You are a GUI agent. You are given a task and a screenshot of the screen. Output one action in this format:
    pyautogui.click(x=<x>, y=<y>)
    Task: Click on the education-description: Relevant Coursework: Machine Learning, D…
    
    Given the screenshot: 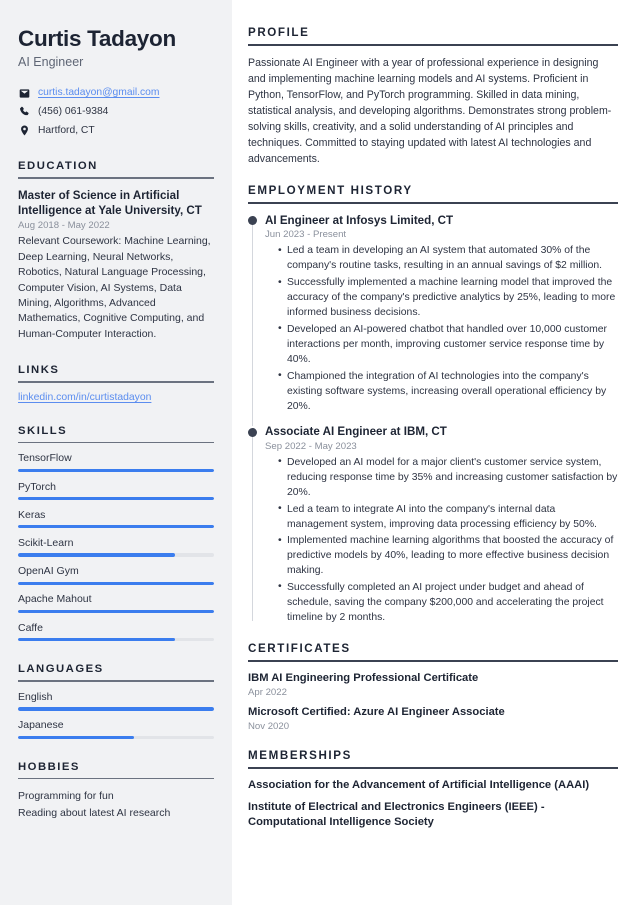 What is the action you would take?
    pyautogui.click(x=114, y=287)
    